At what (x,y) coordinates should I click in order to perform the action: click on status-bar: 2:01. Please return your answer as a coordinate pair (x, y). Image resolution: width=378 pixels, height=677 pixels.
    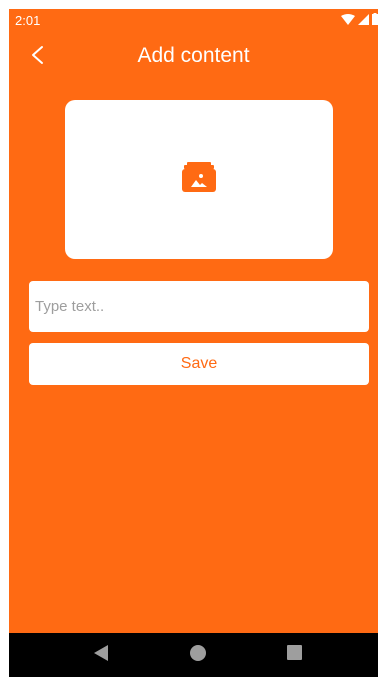
    Looking at the image, I should click on (193, 21).